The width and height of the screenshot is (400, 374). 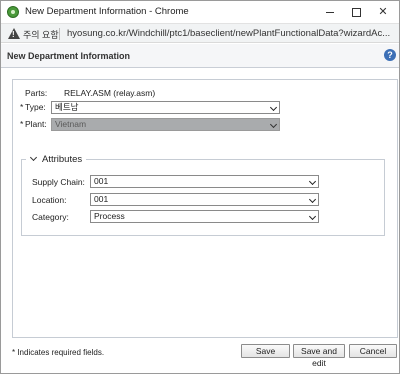 What do you see at coordinates (204, 216) in the screenshot?
I see `category-select: Process` at bounding box center [204, 216].